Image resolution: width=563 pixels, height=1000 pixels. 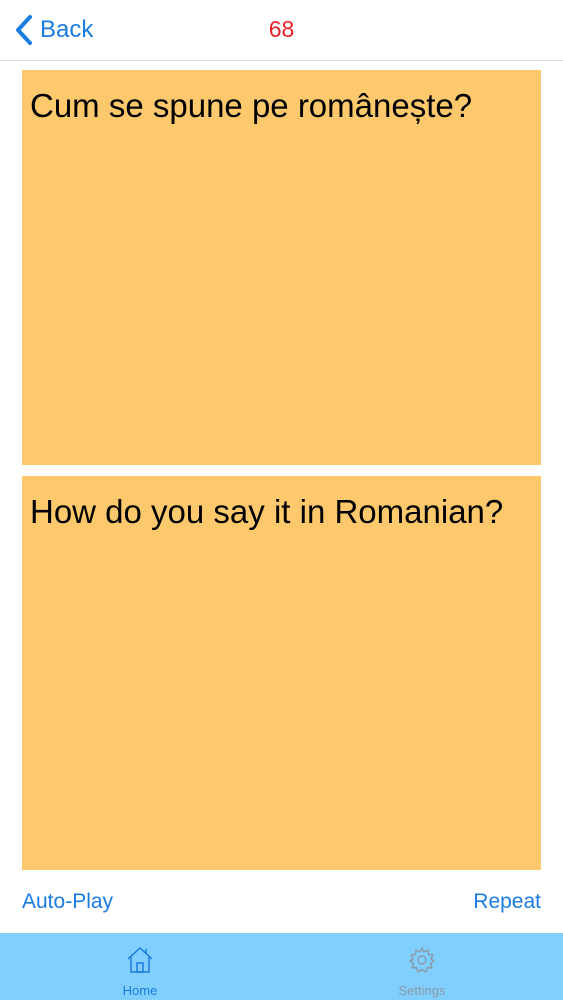 What do you see at coordinates (24, 30) in the screenshot?
I see `chevron-left-icon` at bounding box center [24, 30].